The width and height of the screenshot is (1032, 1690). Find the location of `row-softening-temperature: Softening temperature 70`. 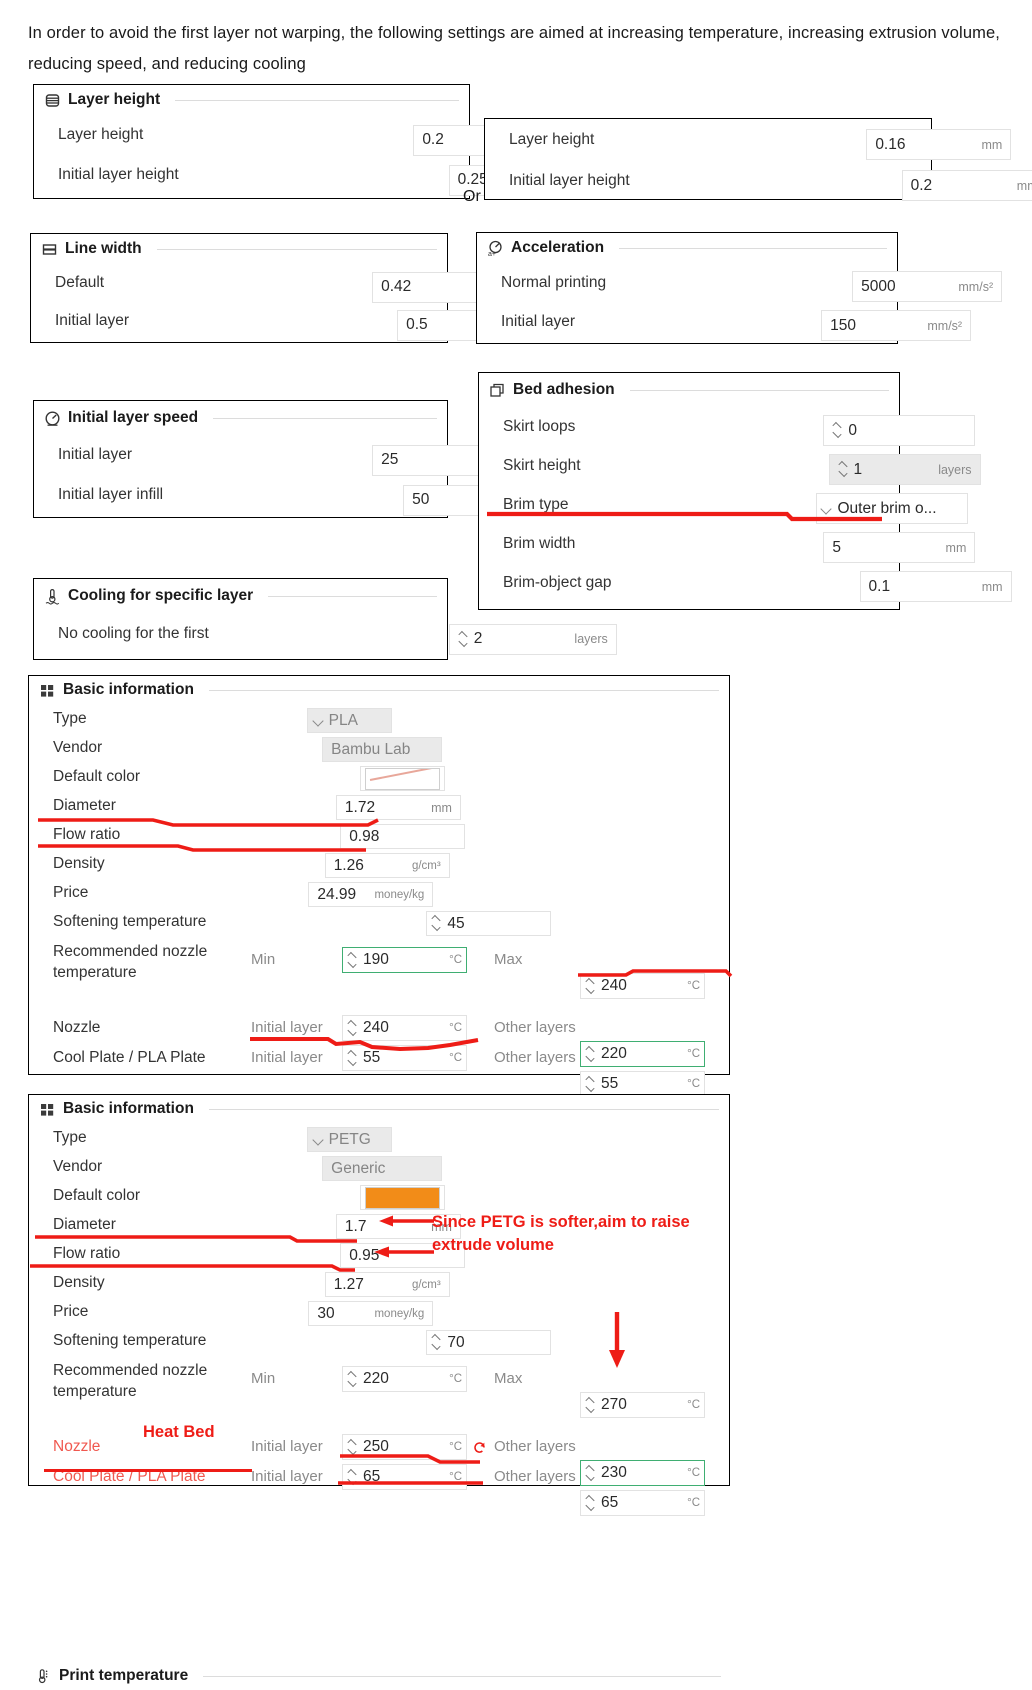

row-softening-temperature: Softening temperature 70 is located at coordinates (379, 1340).